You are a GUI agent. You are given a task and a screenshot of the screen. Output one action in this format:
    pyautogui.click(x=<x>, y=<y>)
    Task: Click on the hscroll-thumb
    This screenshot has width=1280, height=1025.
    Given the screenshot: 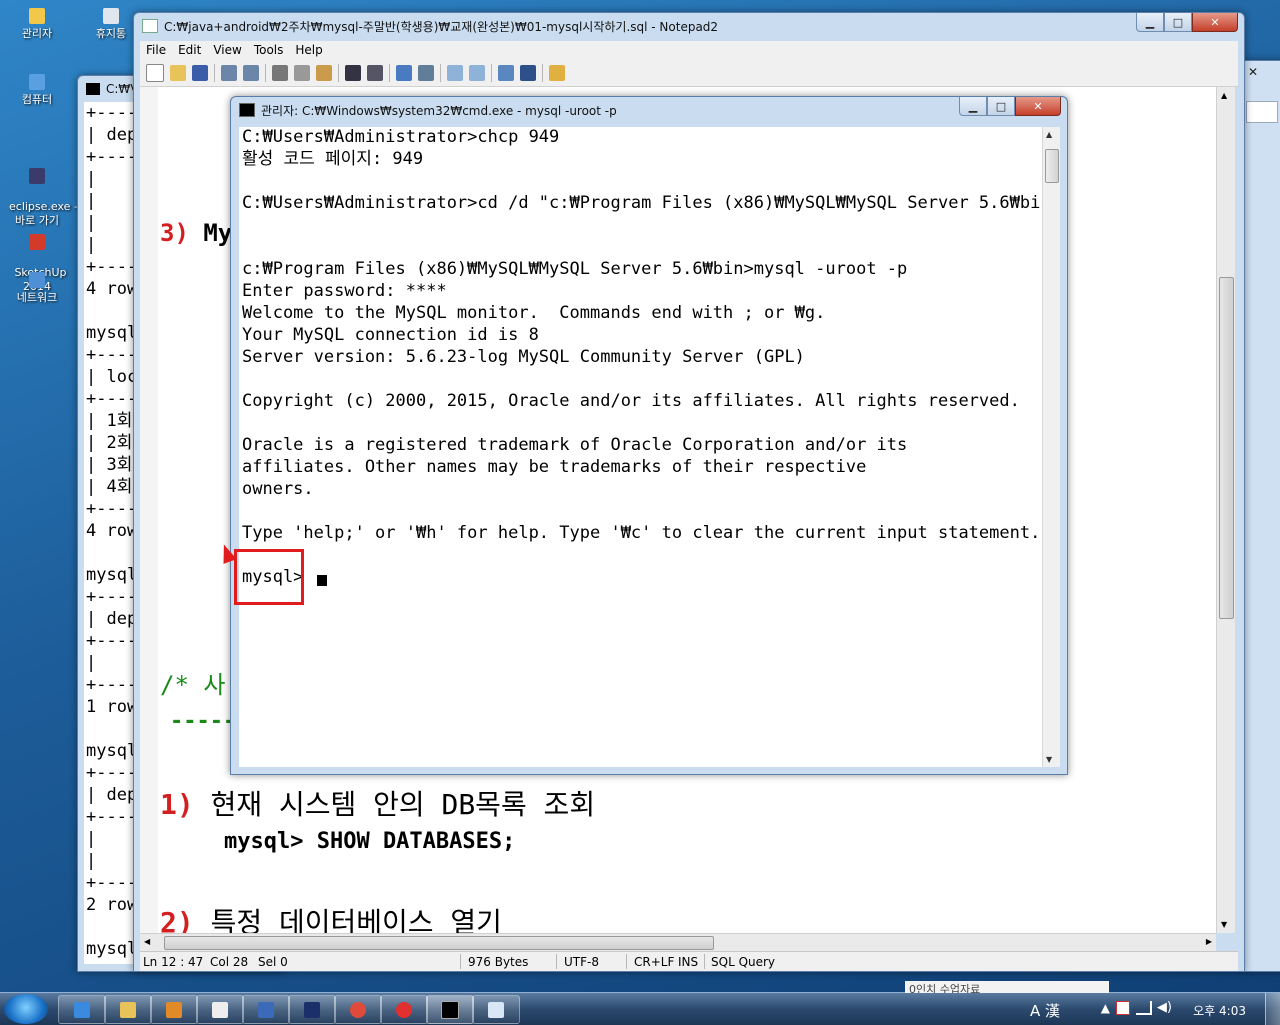 What is the action you would take?
    pyautogui.click(x=439, y=943)
    